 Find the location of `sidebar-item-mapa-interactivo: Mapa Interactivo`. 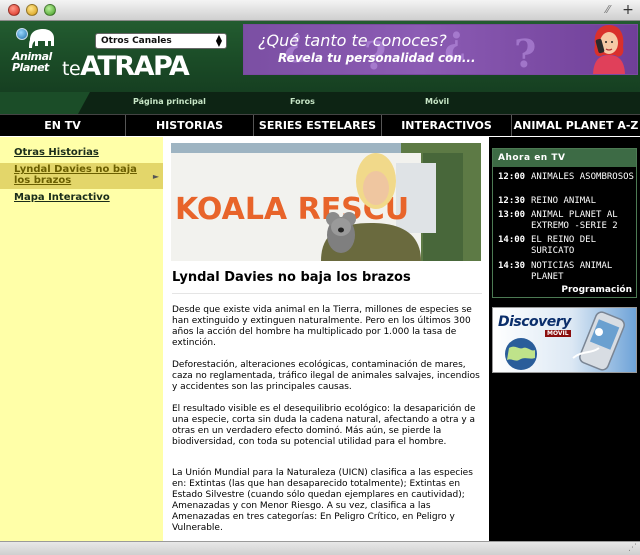

sidebar-item-mapa-interactivo: Mapa Interactivo is located at coordinates (81, 199).